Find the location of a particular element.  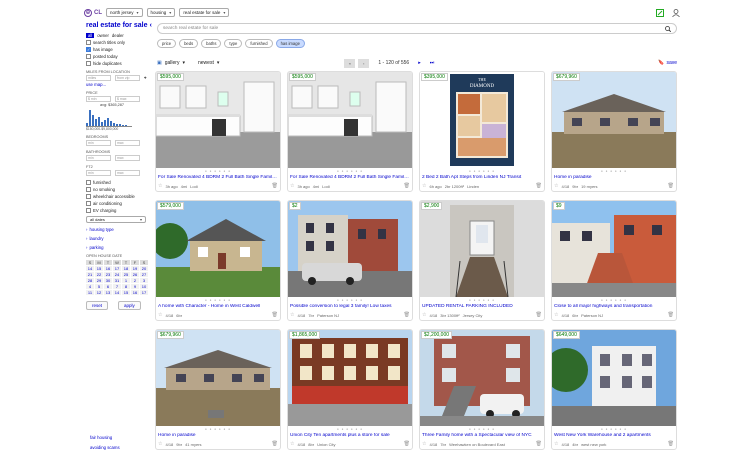

calendar-day: 30 is located at coordinates (108, 280).